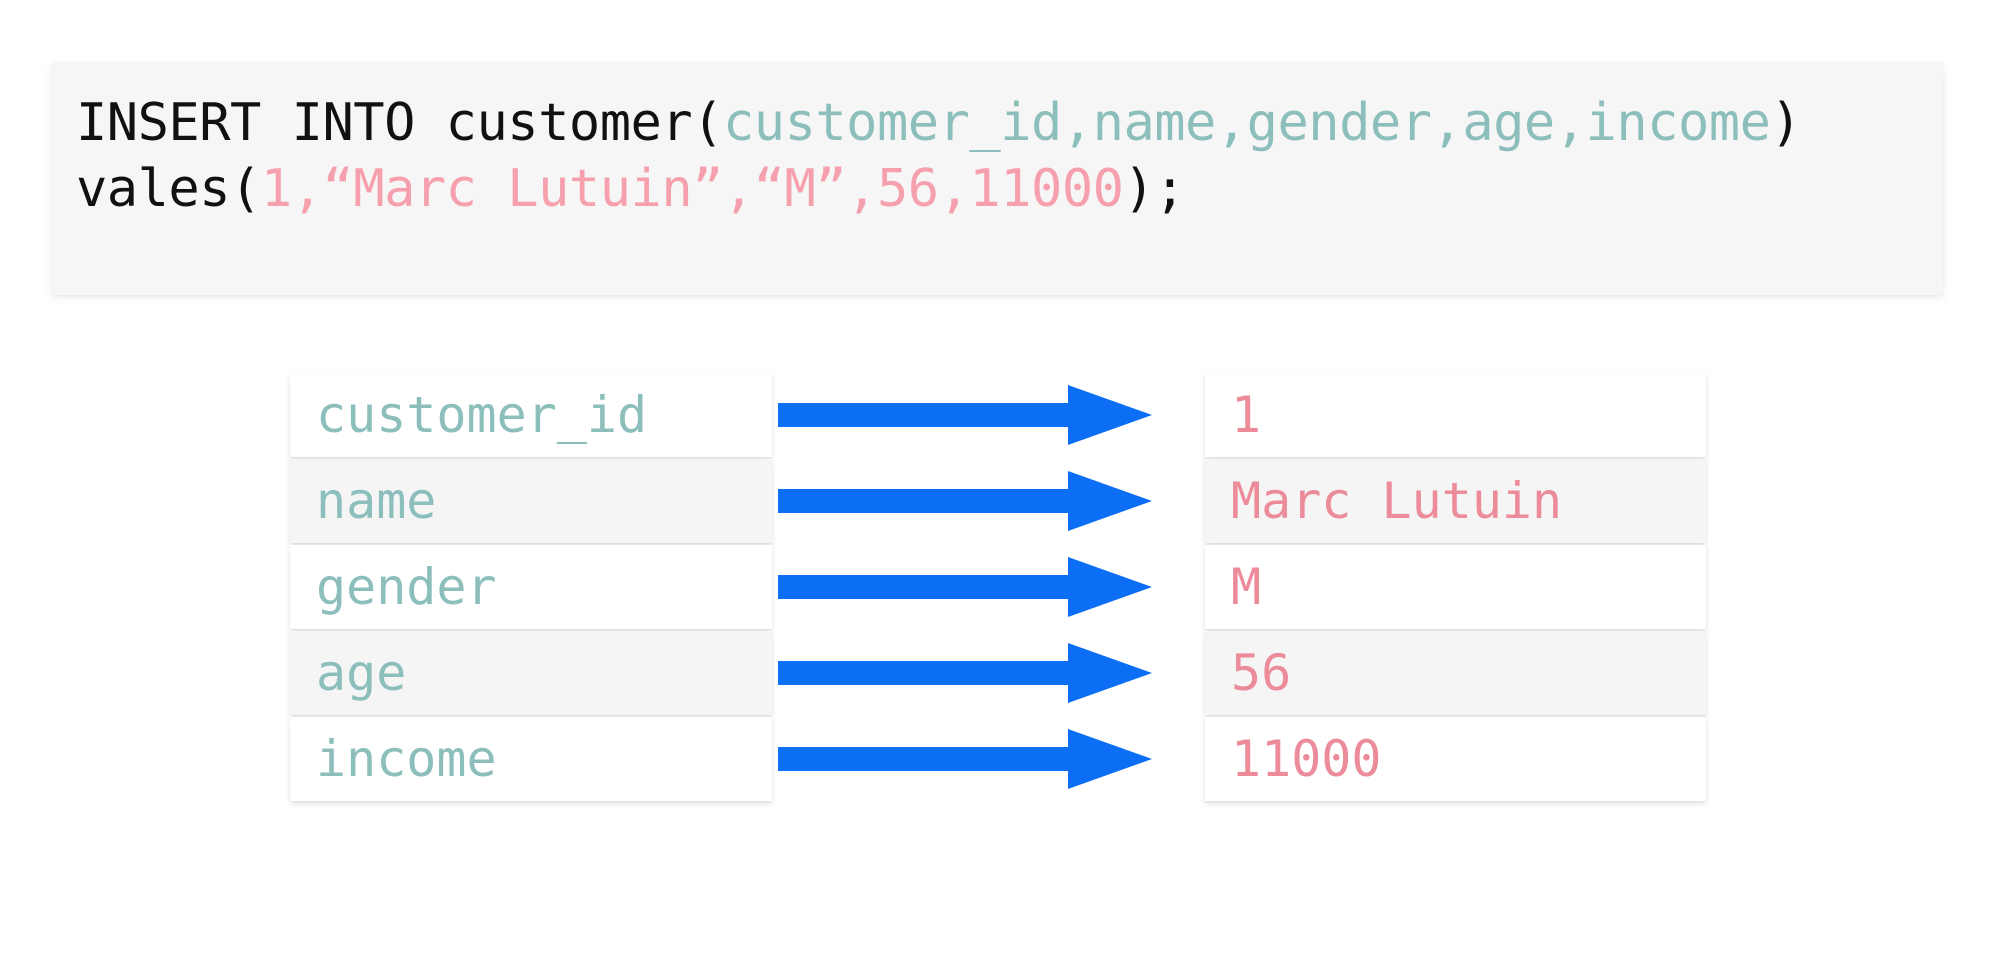 This screenshot has height=963, width=2000. What do you see at coordinates (1786, 123) in the screenshot?
I see `sql-close-paren-1: )` at bounding box center [1786, 123].